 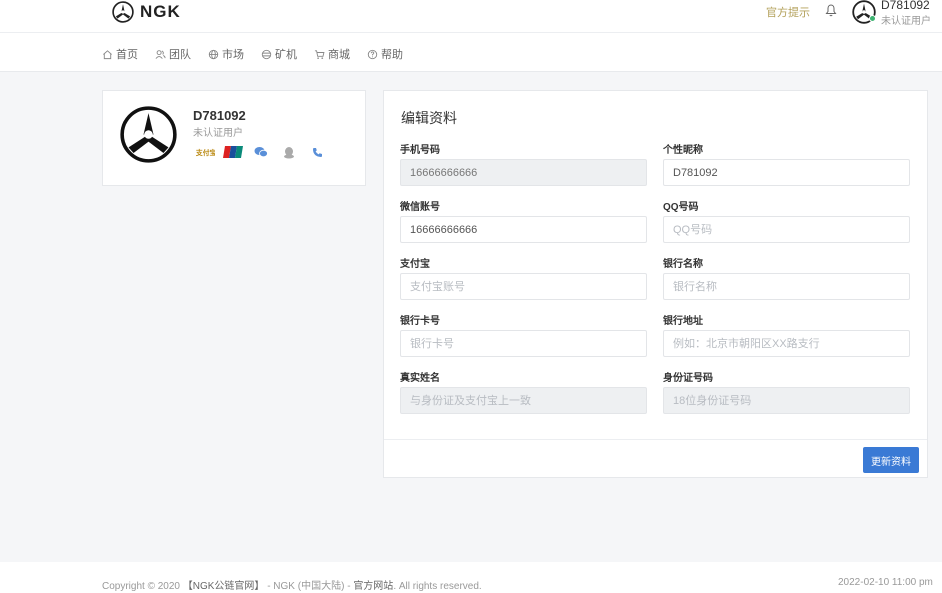 What do you see at coordinates (885, 582) in the screenshot?
I see `footer-timestamp: 2022-02-10 11:00 pm` at bounding box center [885, 582].